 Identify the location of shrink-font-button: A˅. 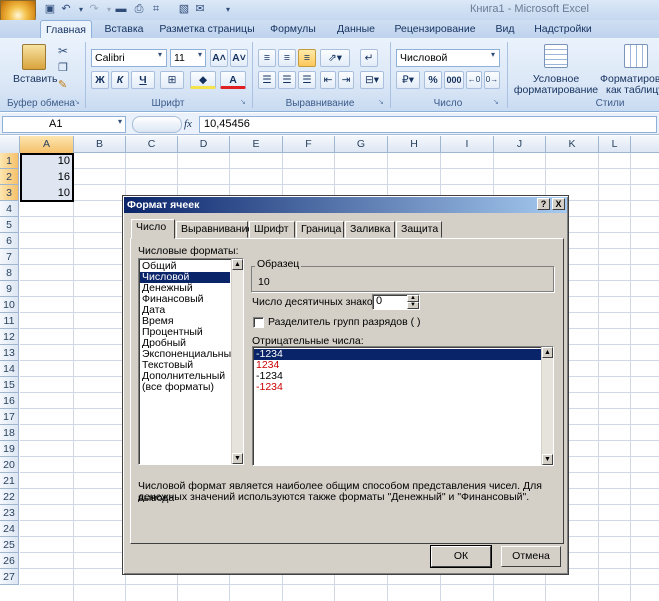
(239, 58).